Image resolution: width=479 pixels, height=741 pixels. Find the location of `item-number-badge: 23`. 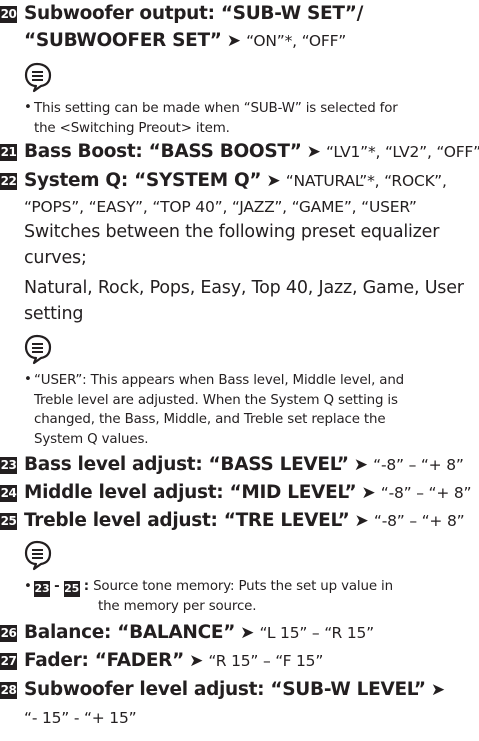

item-number-badge: 23 is located at coordinates (8, 465).